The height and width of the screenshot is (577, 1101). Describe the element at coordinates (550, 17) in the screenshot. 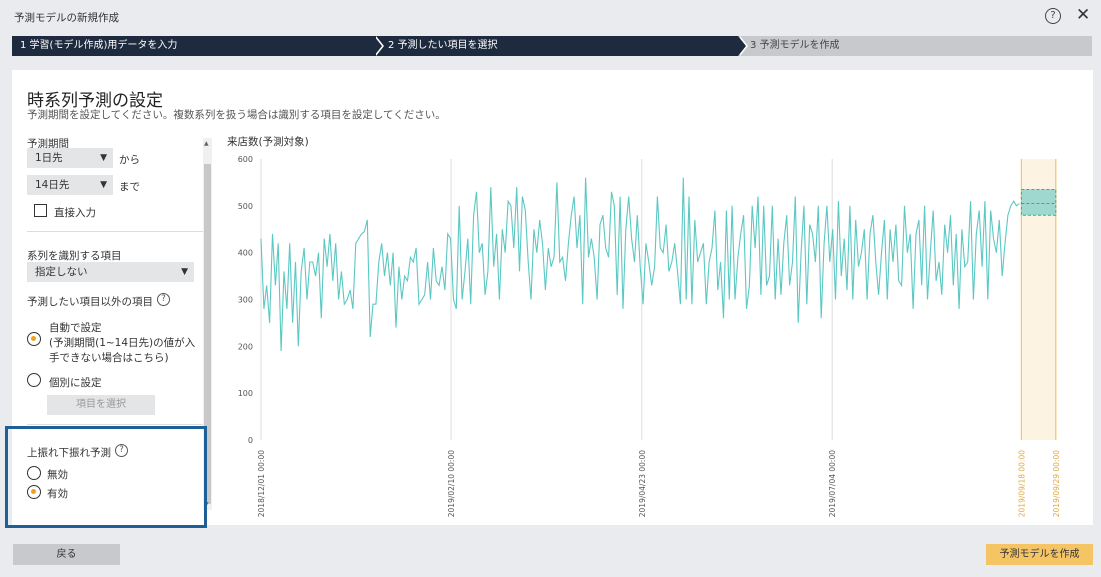

I see `title-bar: 予測モデルの新規作成 ? ✕` at that location.